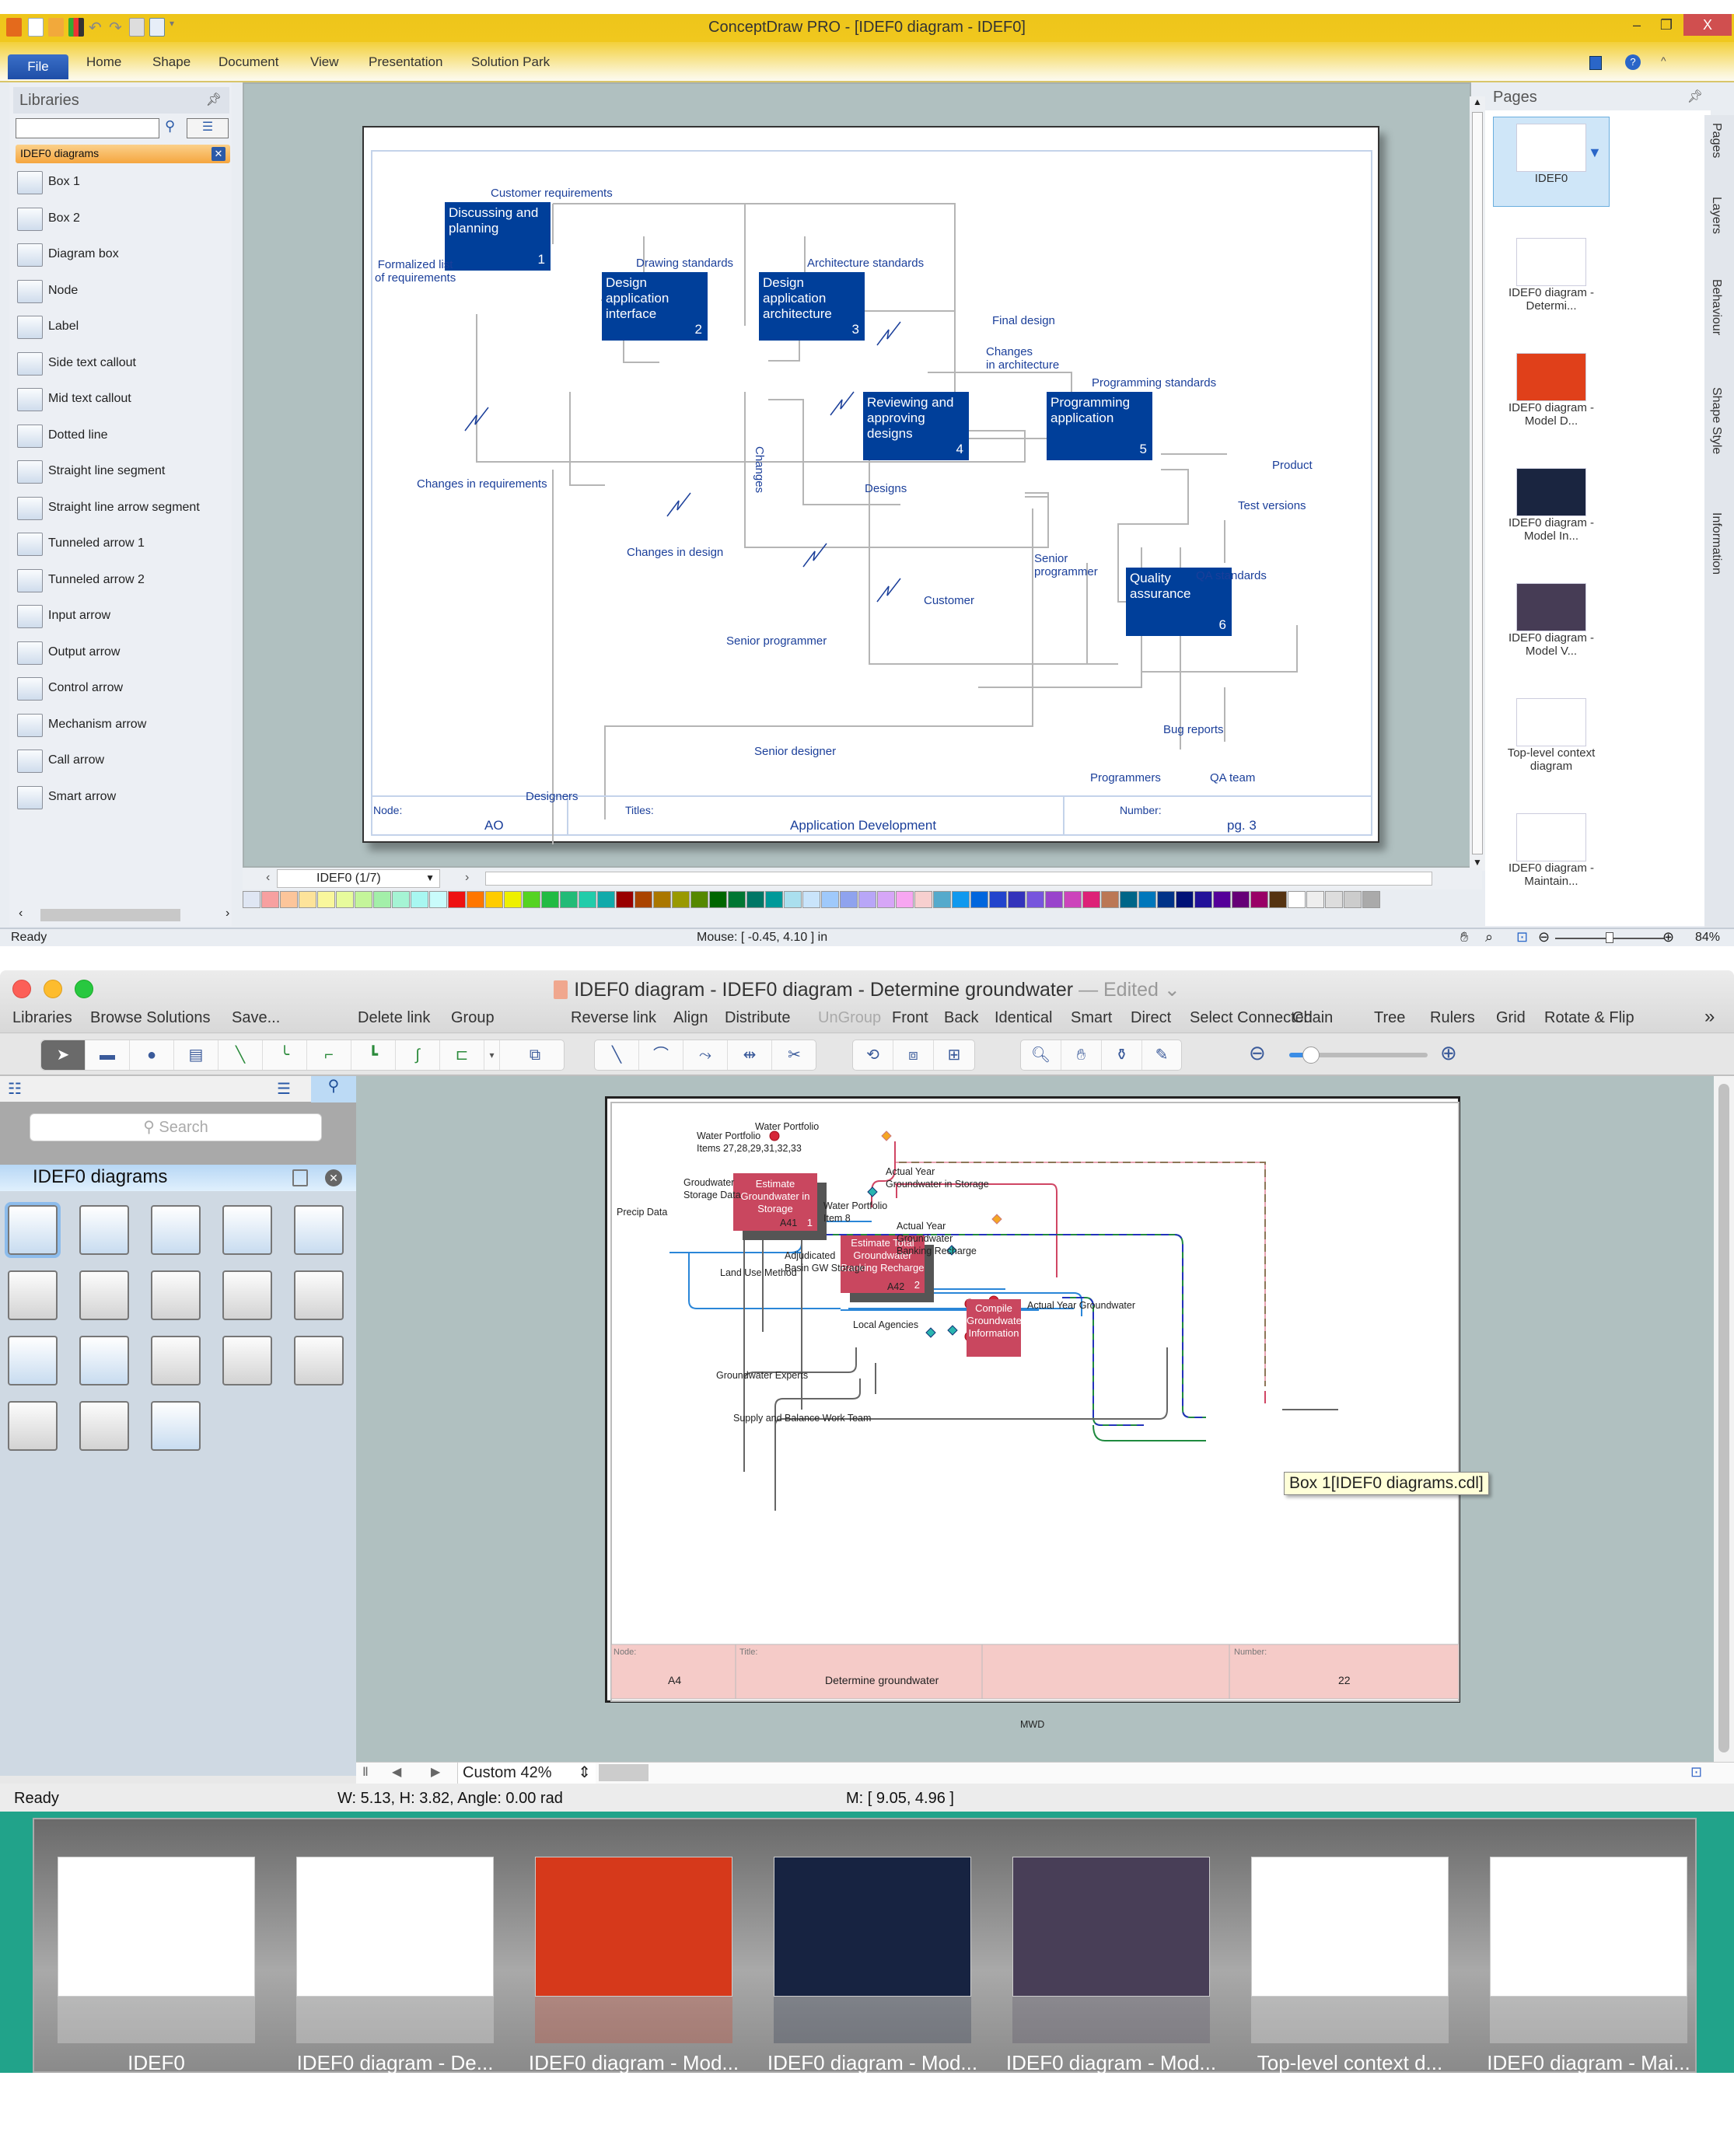  I want to click on minimize-button: –, so click(1636, 25).